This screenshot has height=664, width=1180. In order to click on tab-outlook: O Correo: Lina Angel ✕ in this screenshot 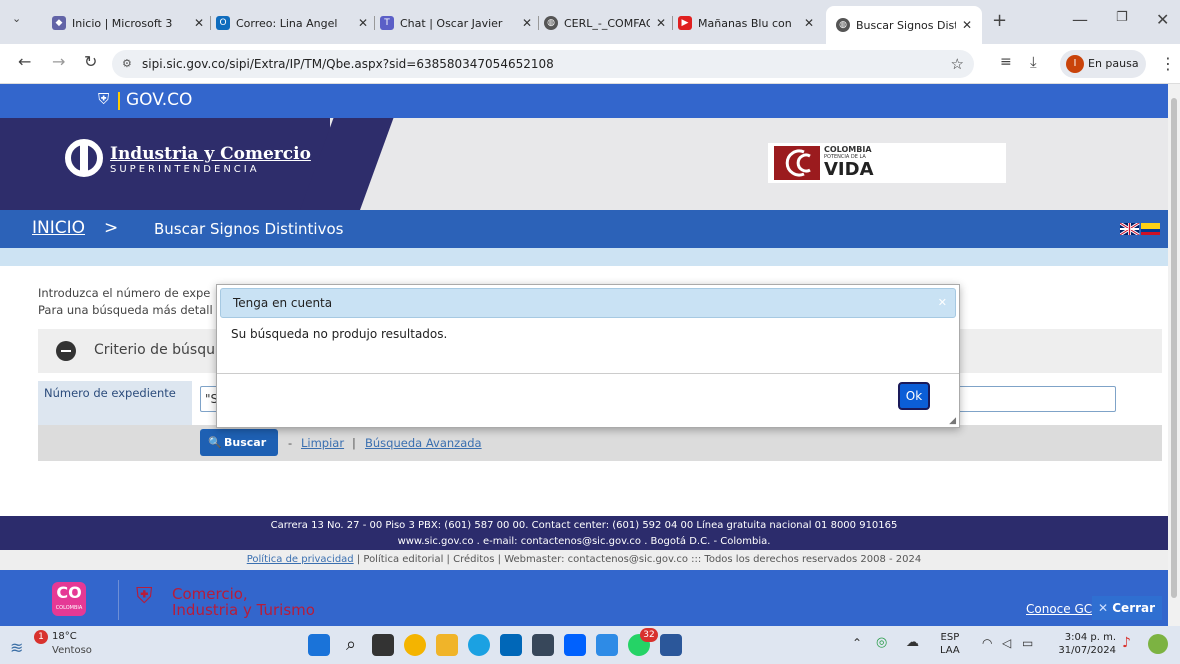, I will do `click(292, 23)`.